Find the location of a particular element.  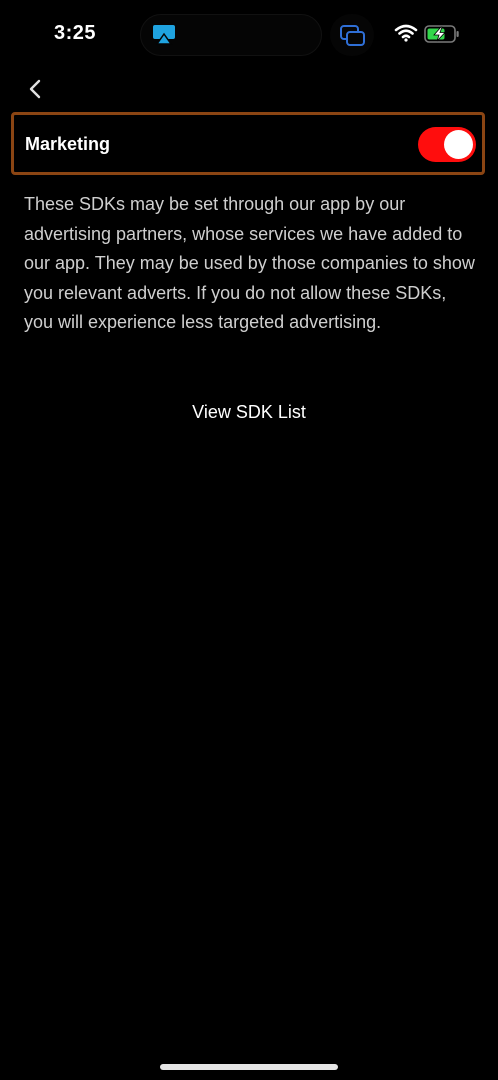

status-bar: 3:25 is located at coordinates (249, 35).